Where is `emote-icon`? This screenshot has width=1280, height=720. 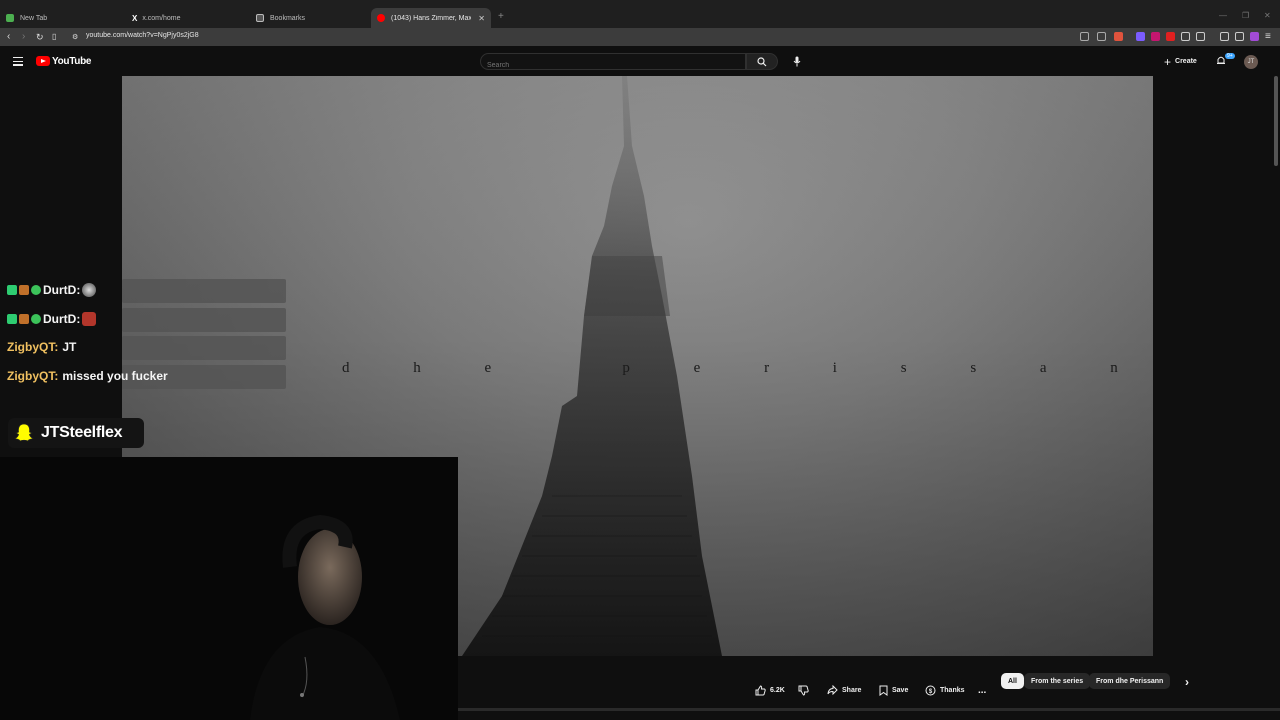
emote-icon is located at coordinates (89, 290).